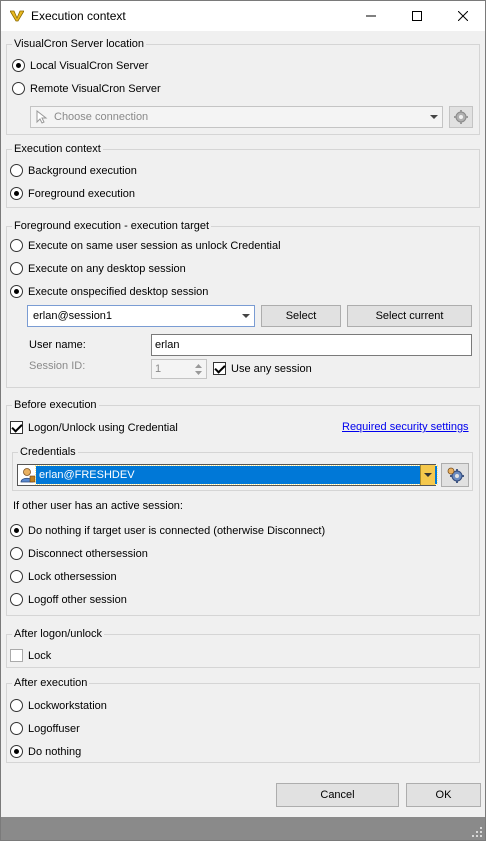  Describe the element at coordinates (57, 366) in the screenshot. I see `session-id-label: Session ID:` at that location.